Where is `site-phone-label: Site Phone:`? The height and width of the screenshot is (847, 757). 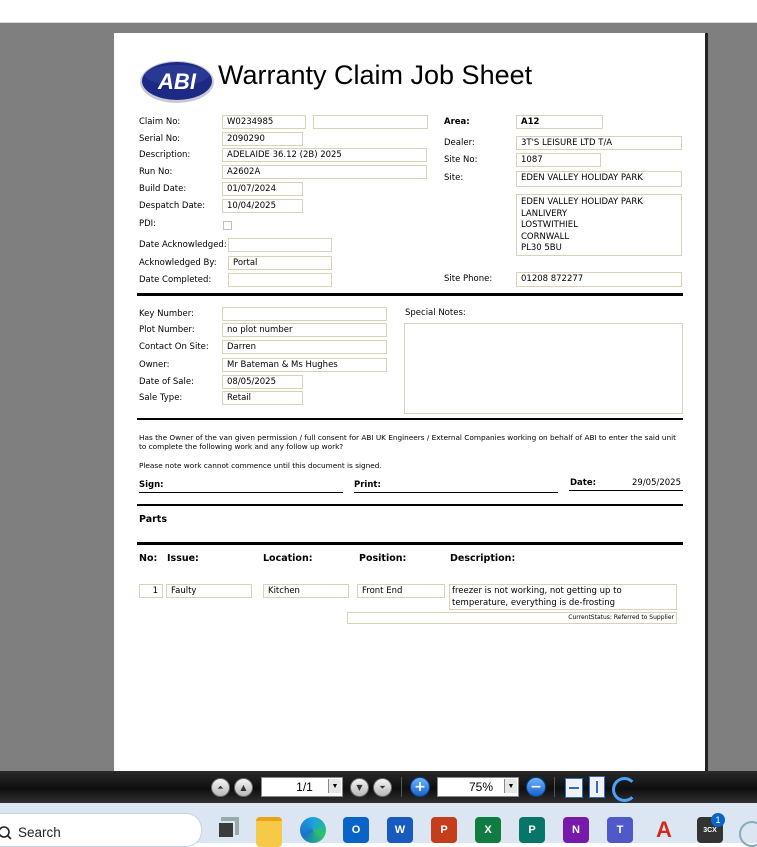
site-phone-label: Site Phone: is located at coordinates (468, 279).